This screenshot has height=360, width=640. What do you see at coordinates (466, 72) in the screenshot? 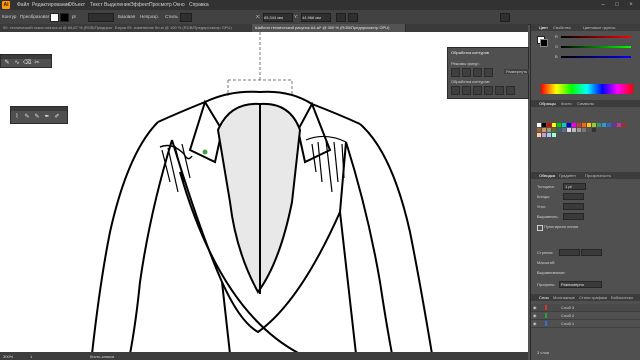
I see `minus-front-icon` at bounding box center [466, 72].